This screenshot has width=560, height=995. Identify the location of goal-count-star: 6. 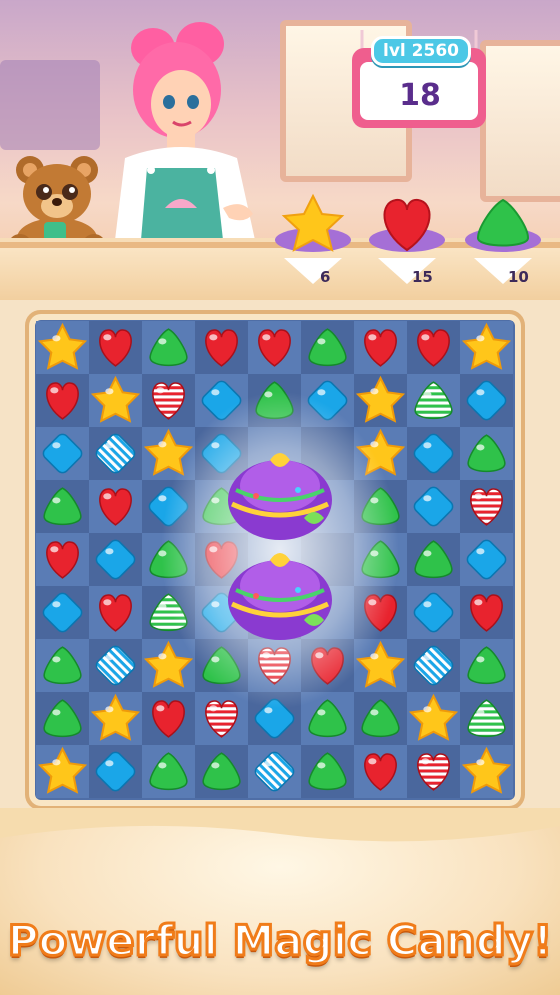
(325, 277).